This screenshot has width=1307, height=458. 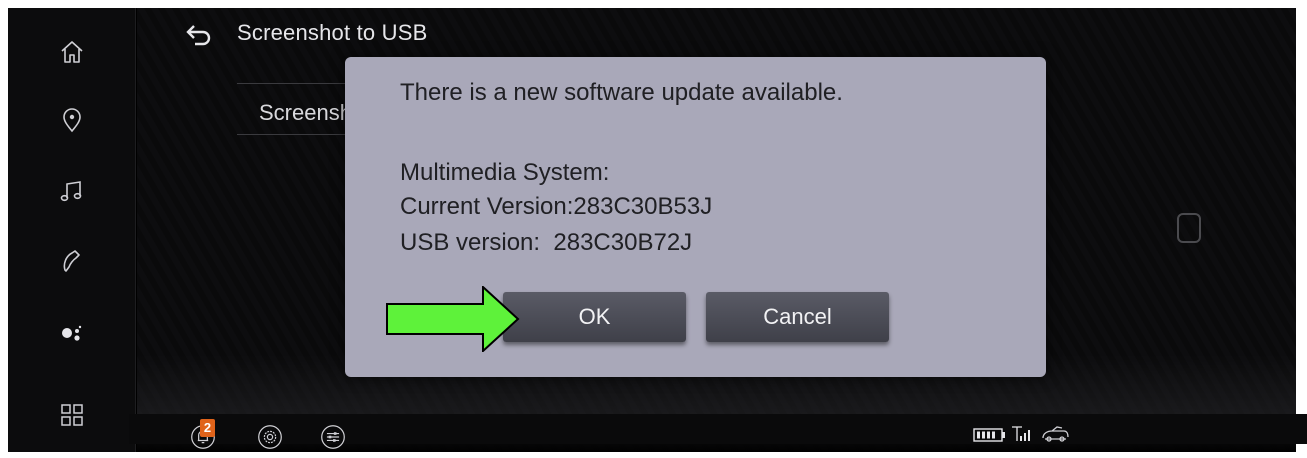 I want to click on cancel-button: Cancel, so click(x=797, y=317).